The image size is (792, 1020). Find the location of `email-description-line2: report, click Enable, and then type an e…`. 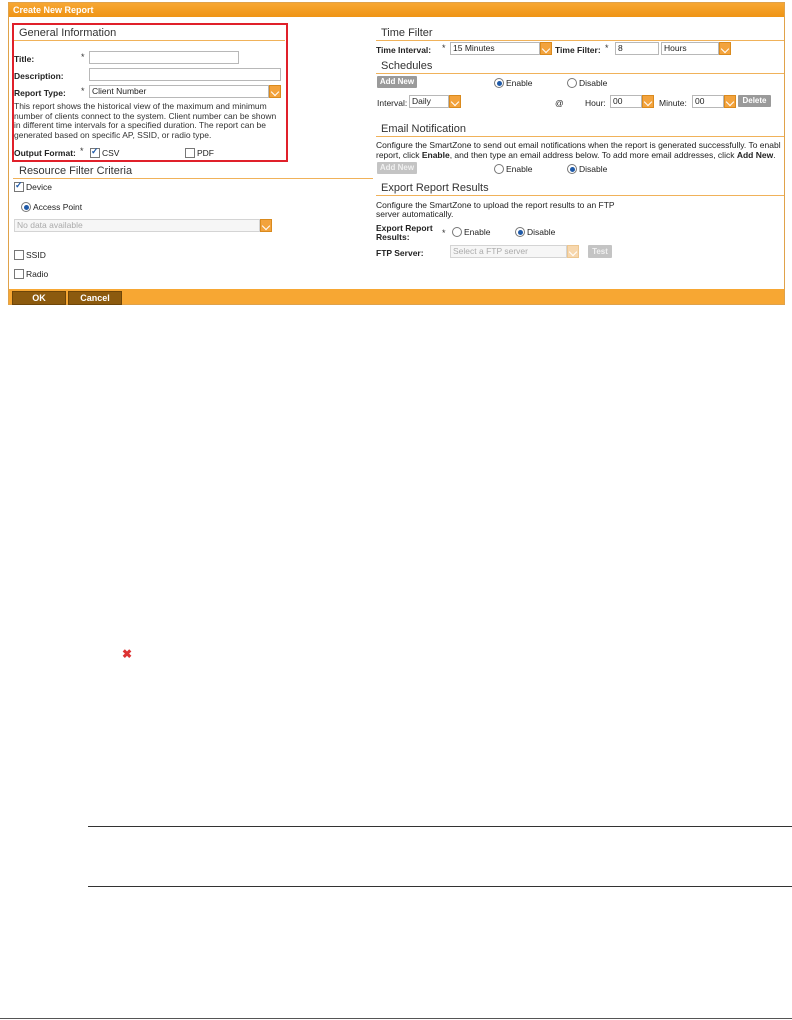

email-description-line2: report, click Enable, and then type an e… is located at coordinates (580, 155).